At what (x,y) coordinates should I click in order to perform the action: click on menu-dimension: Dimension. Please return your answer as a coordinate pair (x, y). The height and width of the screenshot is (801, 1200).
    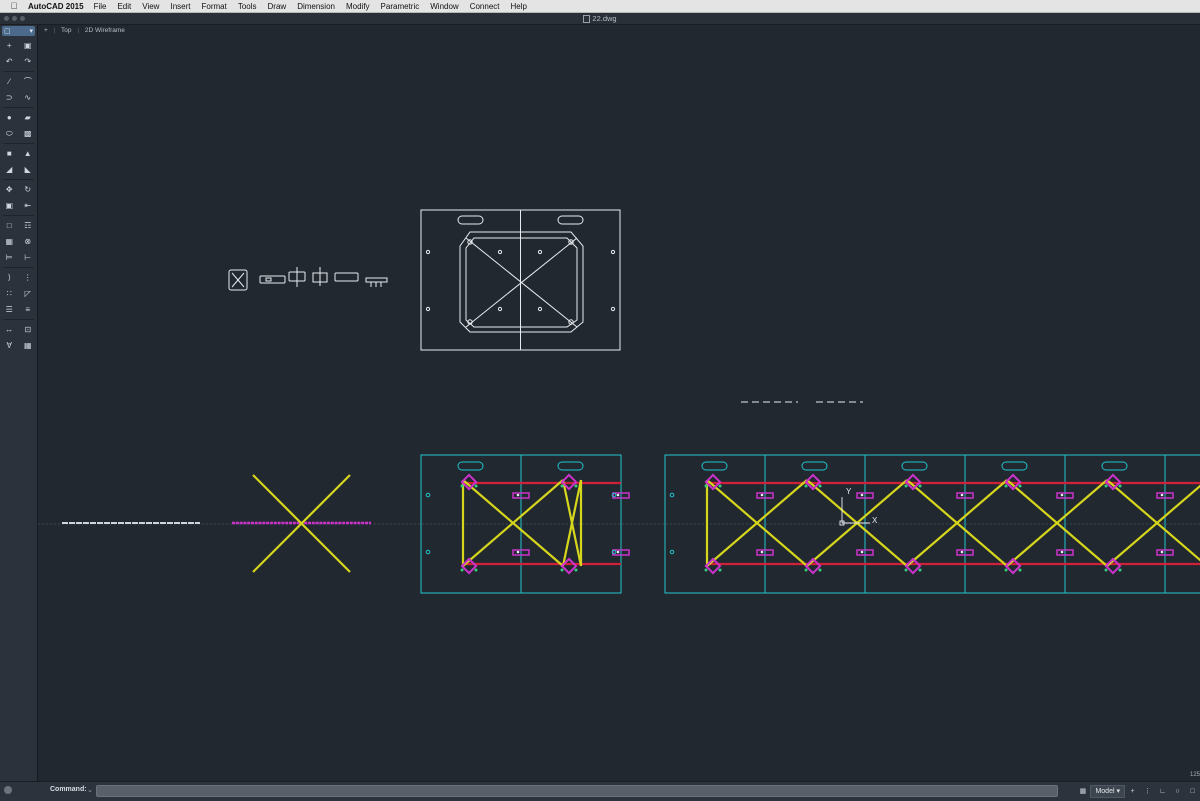
    Looking at the image, I should click on (316, 6).